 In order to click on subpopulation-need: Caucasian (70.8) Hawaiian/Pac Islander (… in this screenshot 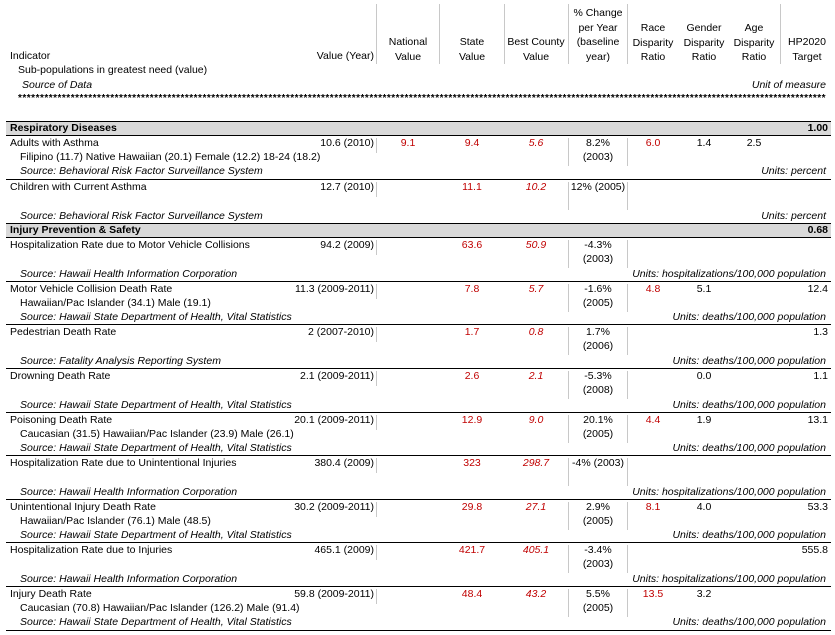, I will do `click(160, 608)`.